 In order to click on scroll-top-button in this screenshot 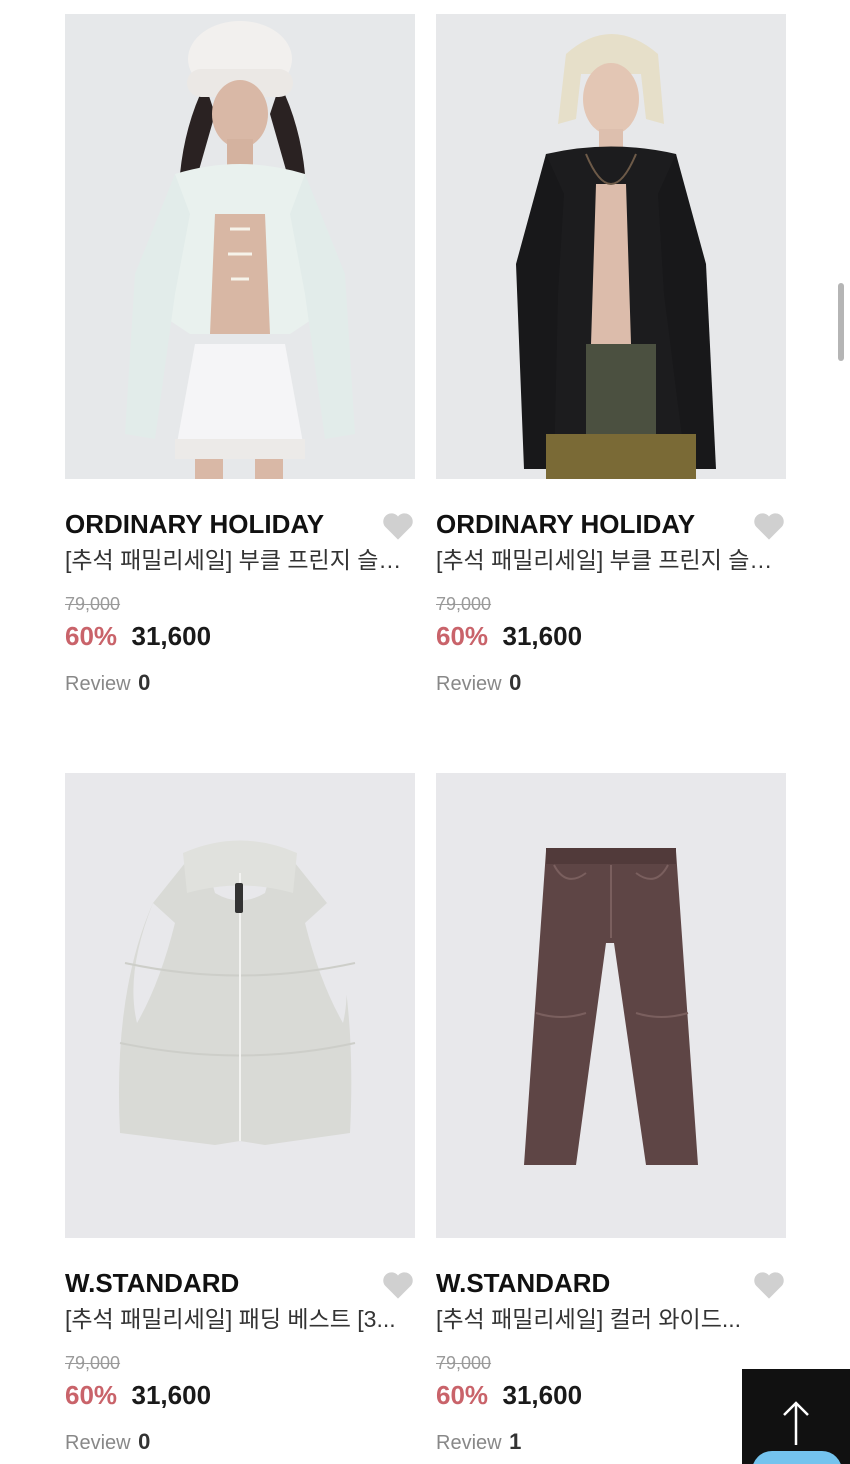, I will do `click(796, 1416)`.